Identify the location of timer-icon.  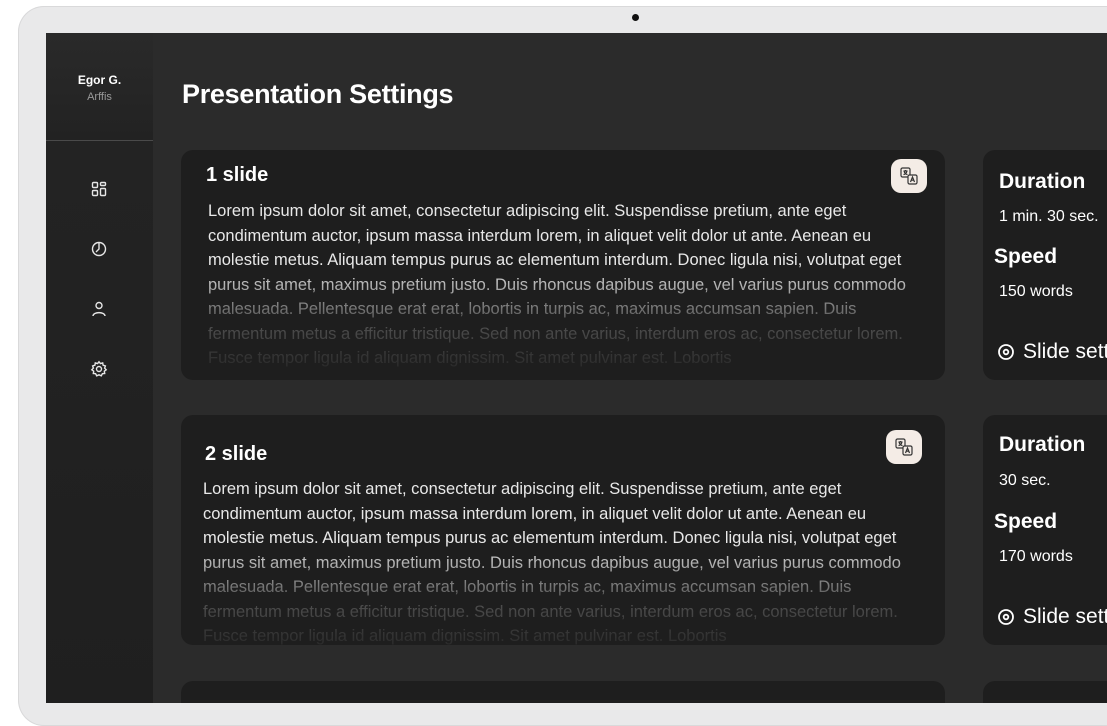
(99, 249).